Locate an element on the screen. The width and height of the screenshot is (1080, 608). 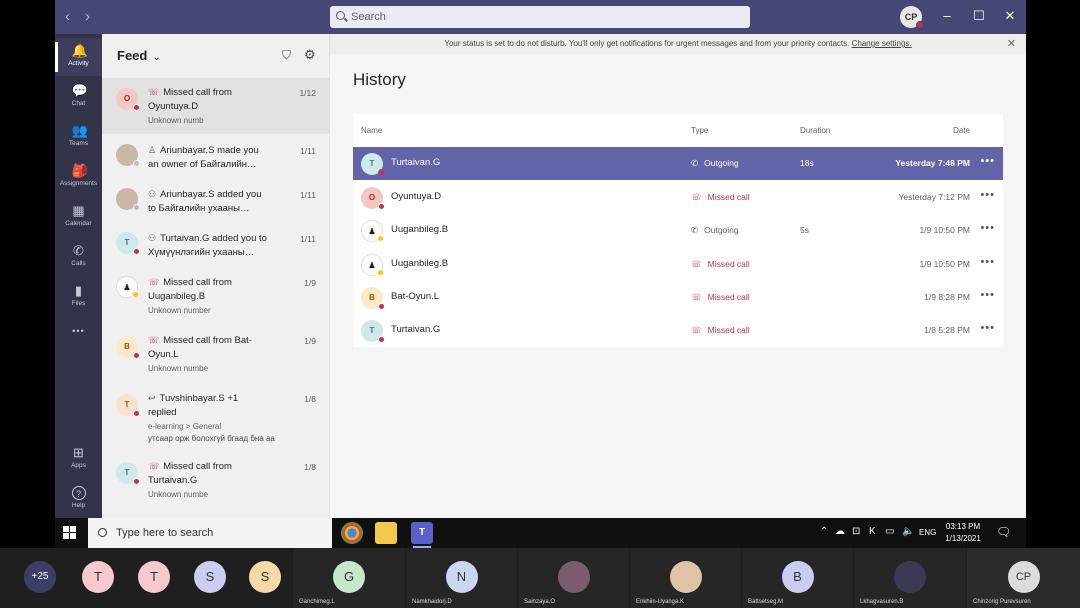
close-icon: ✕ is located at coordinates (1011, 44).